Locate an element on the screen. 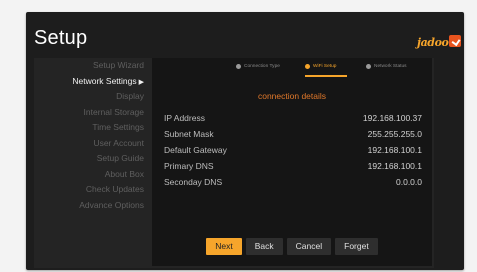 This screenshot has height=272, width=477. step-label: Network Status is located at coordinates (390, 66).